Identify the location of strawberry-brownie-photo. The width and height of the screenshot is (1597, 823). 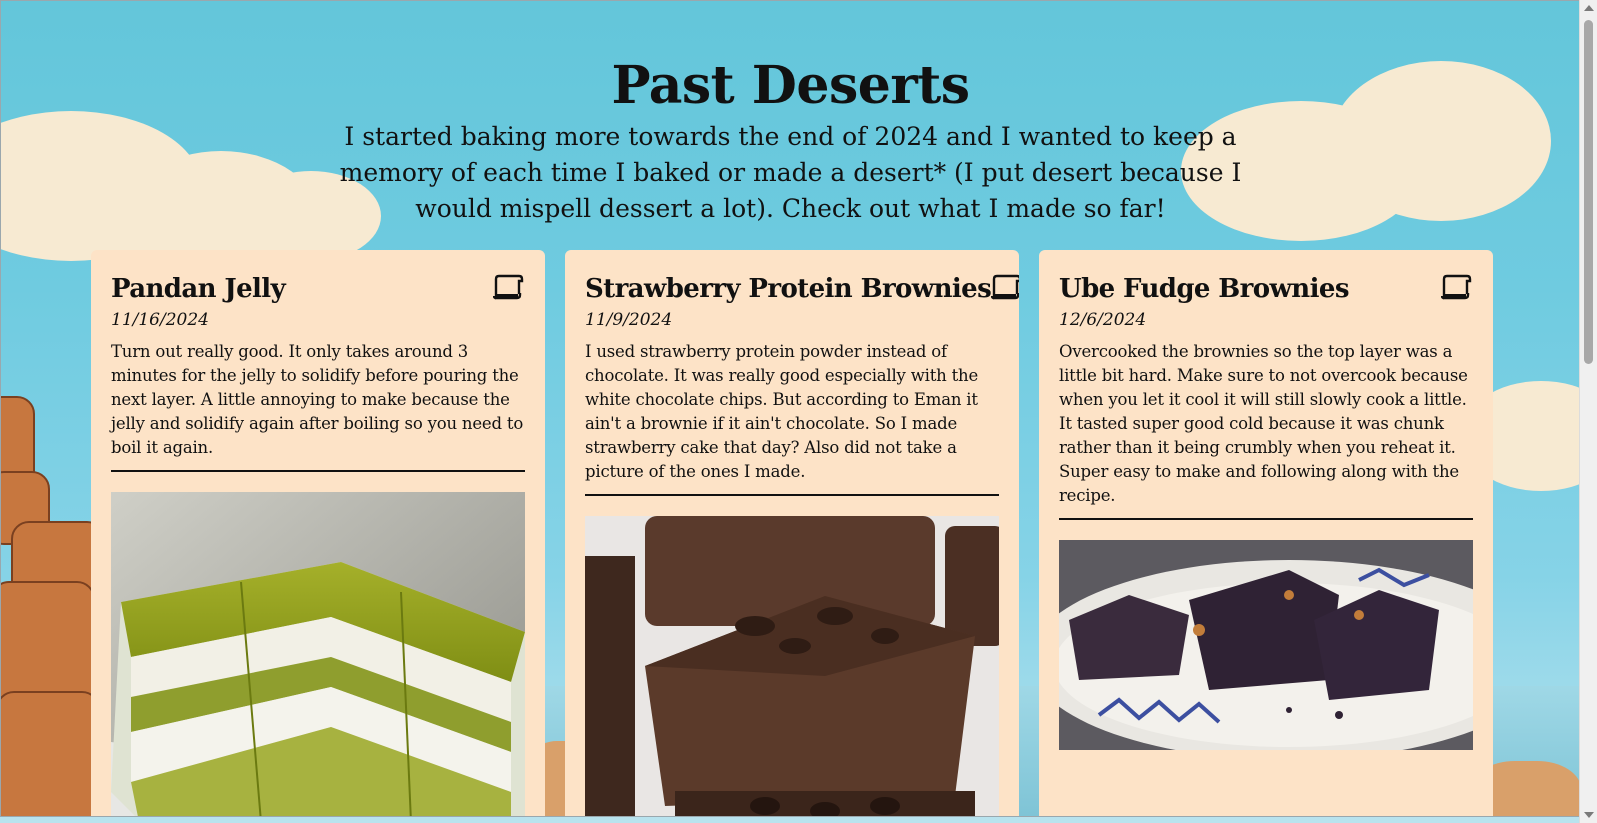
(792, 666).